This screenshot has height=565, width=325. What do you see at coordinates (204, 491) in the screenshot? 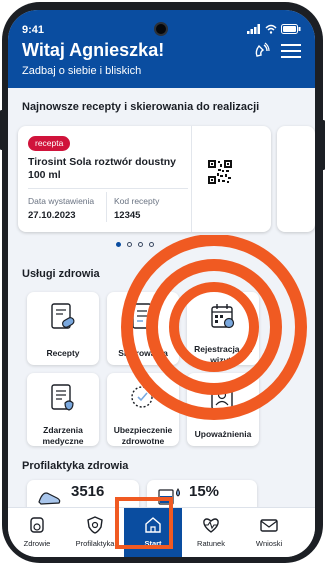
I see `hydration-value: 15%` at bounding box center [204, 491].